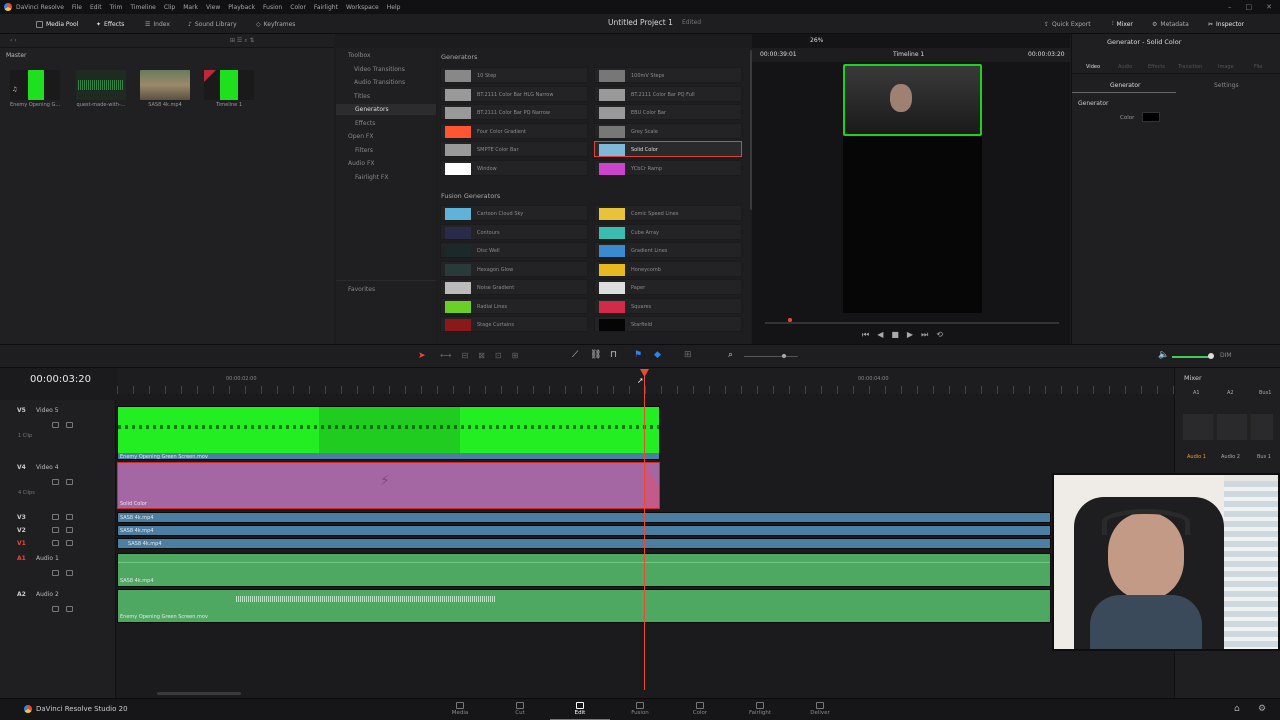 The width and height of the screenshot is (1280, 720). I want to click on timeline-scrollbar, so click(199, 693).